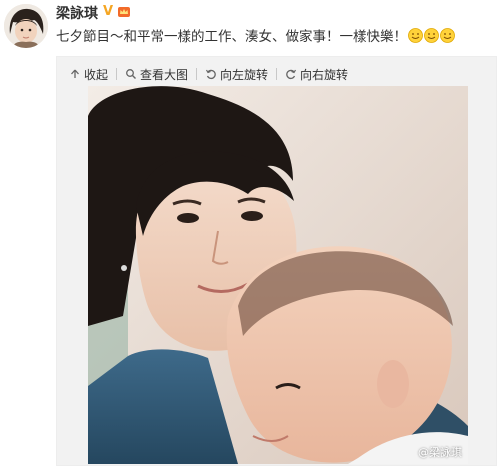 This screenshot has height=467, width=500. I want to click on collapse-button: 收起, so click(88, 74).